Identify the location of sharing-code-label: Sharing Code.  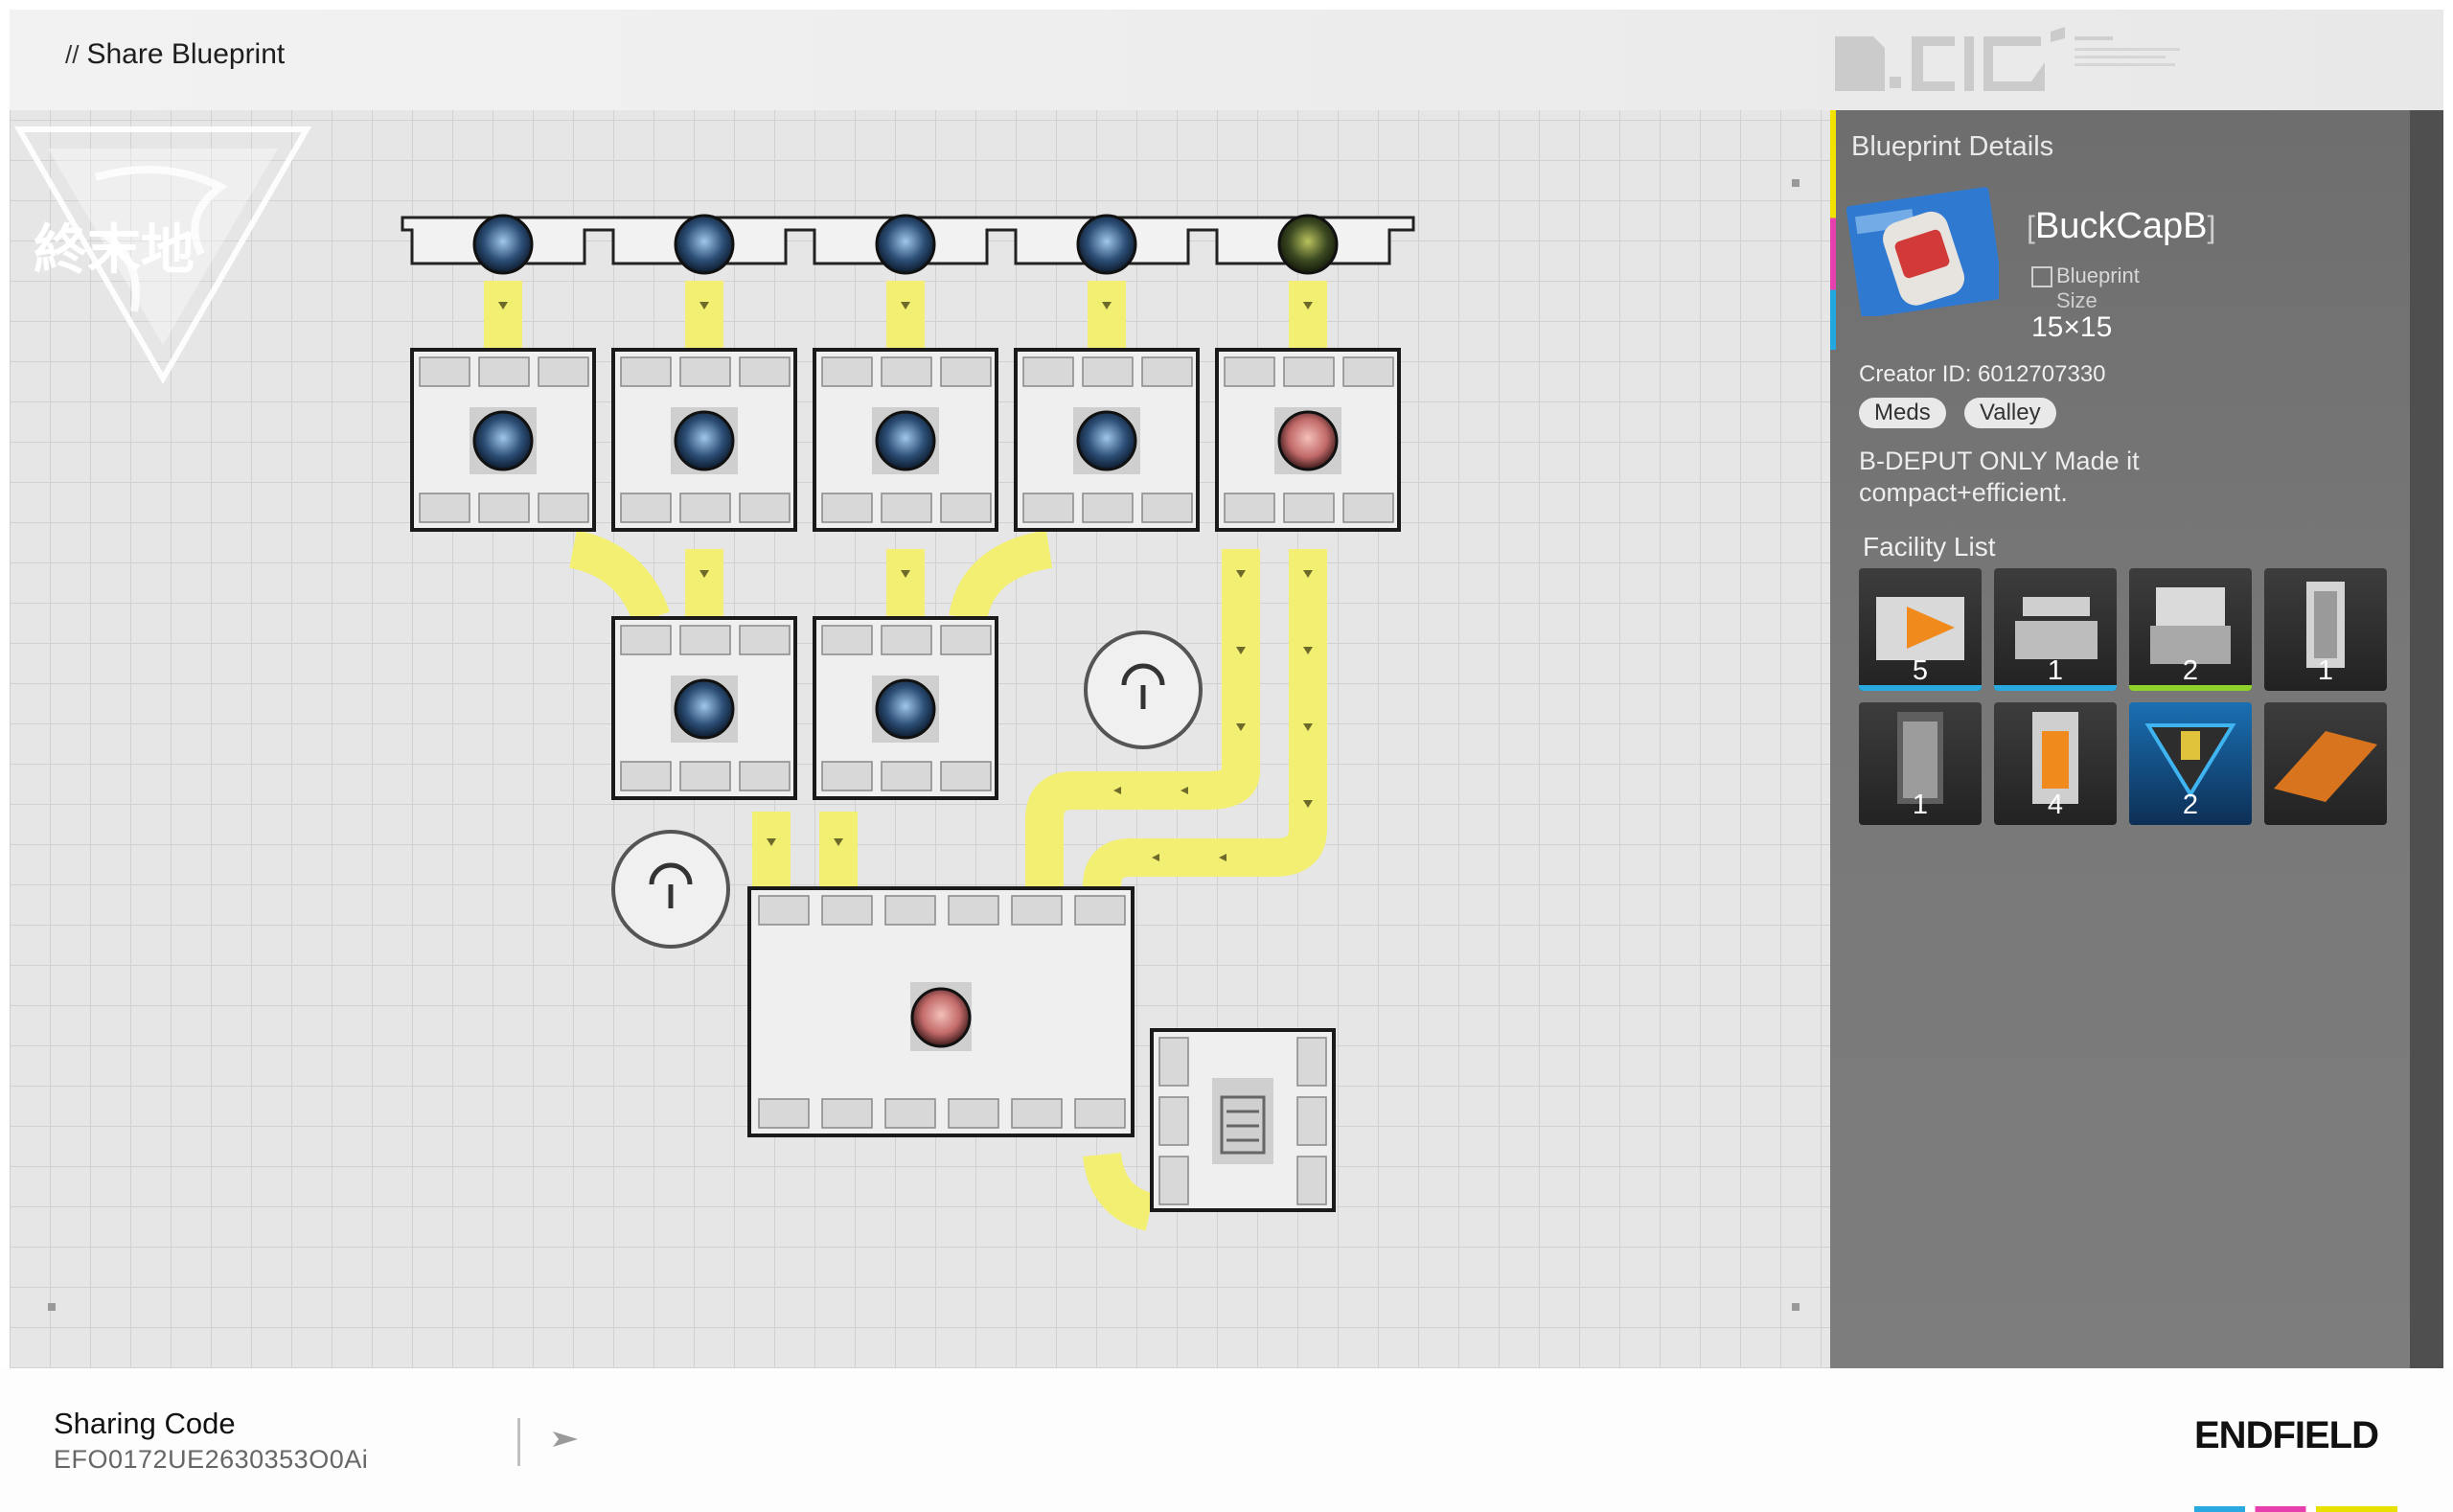
(145, 1423).